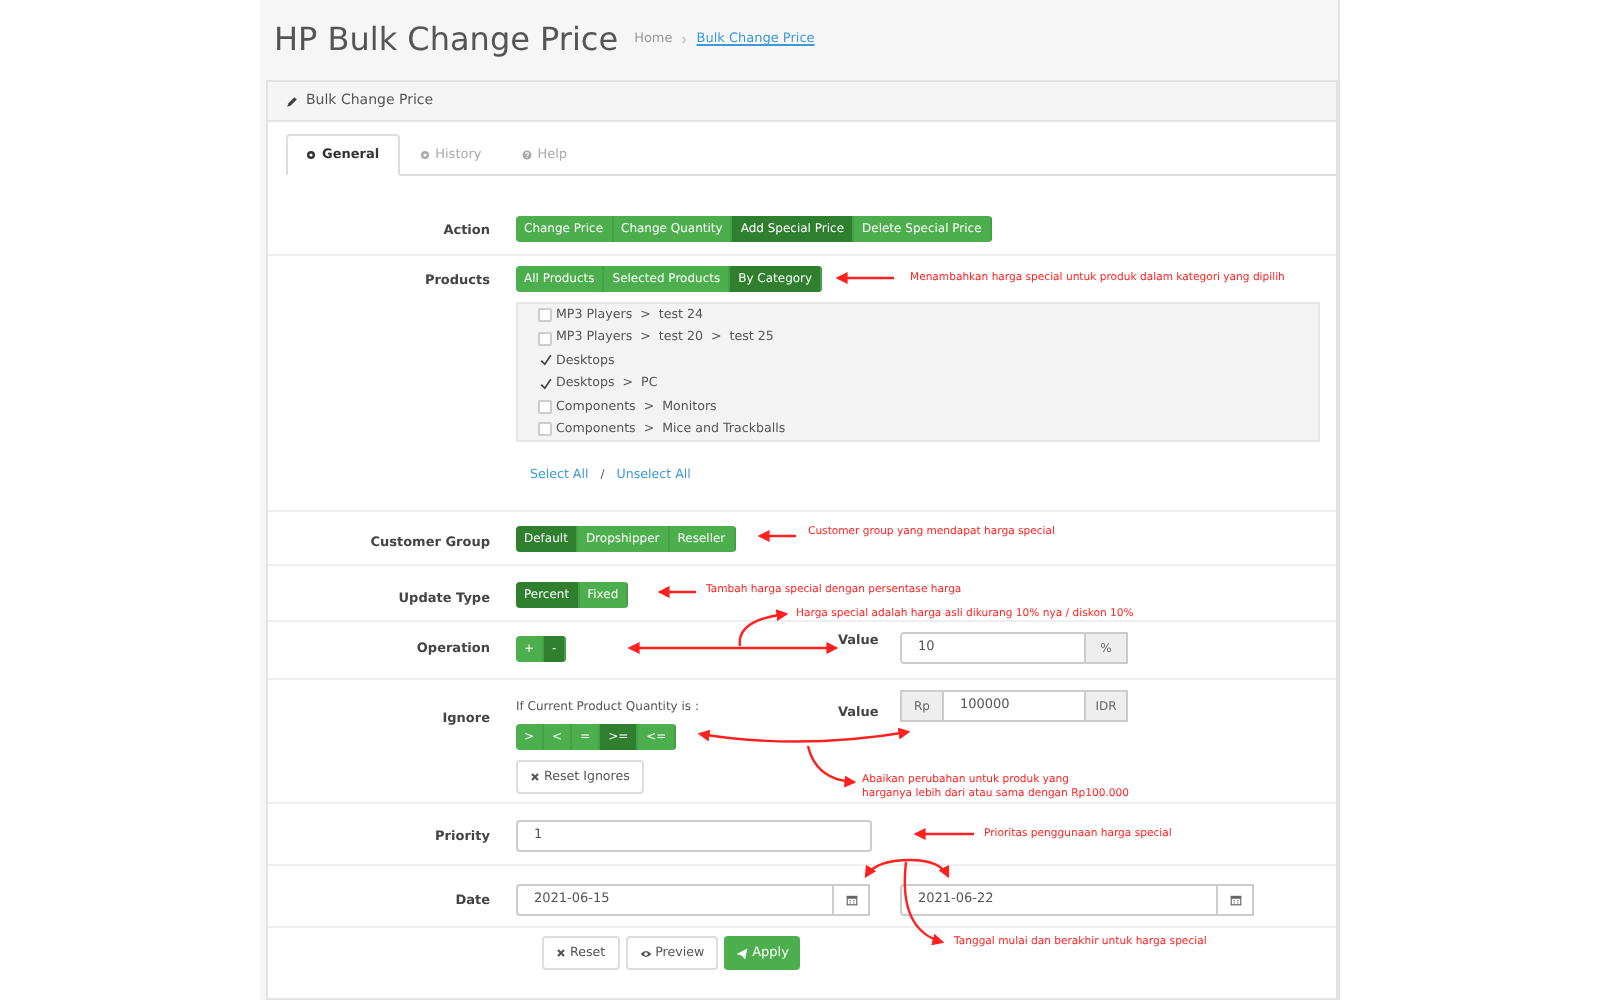 This screenshot has height=1000, width=1600. What do you see at coordinates (292, 101) in the screenshot?
I see `pencil-icon` at bounding box center [292, 101].